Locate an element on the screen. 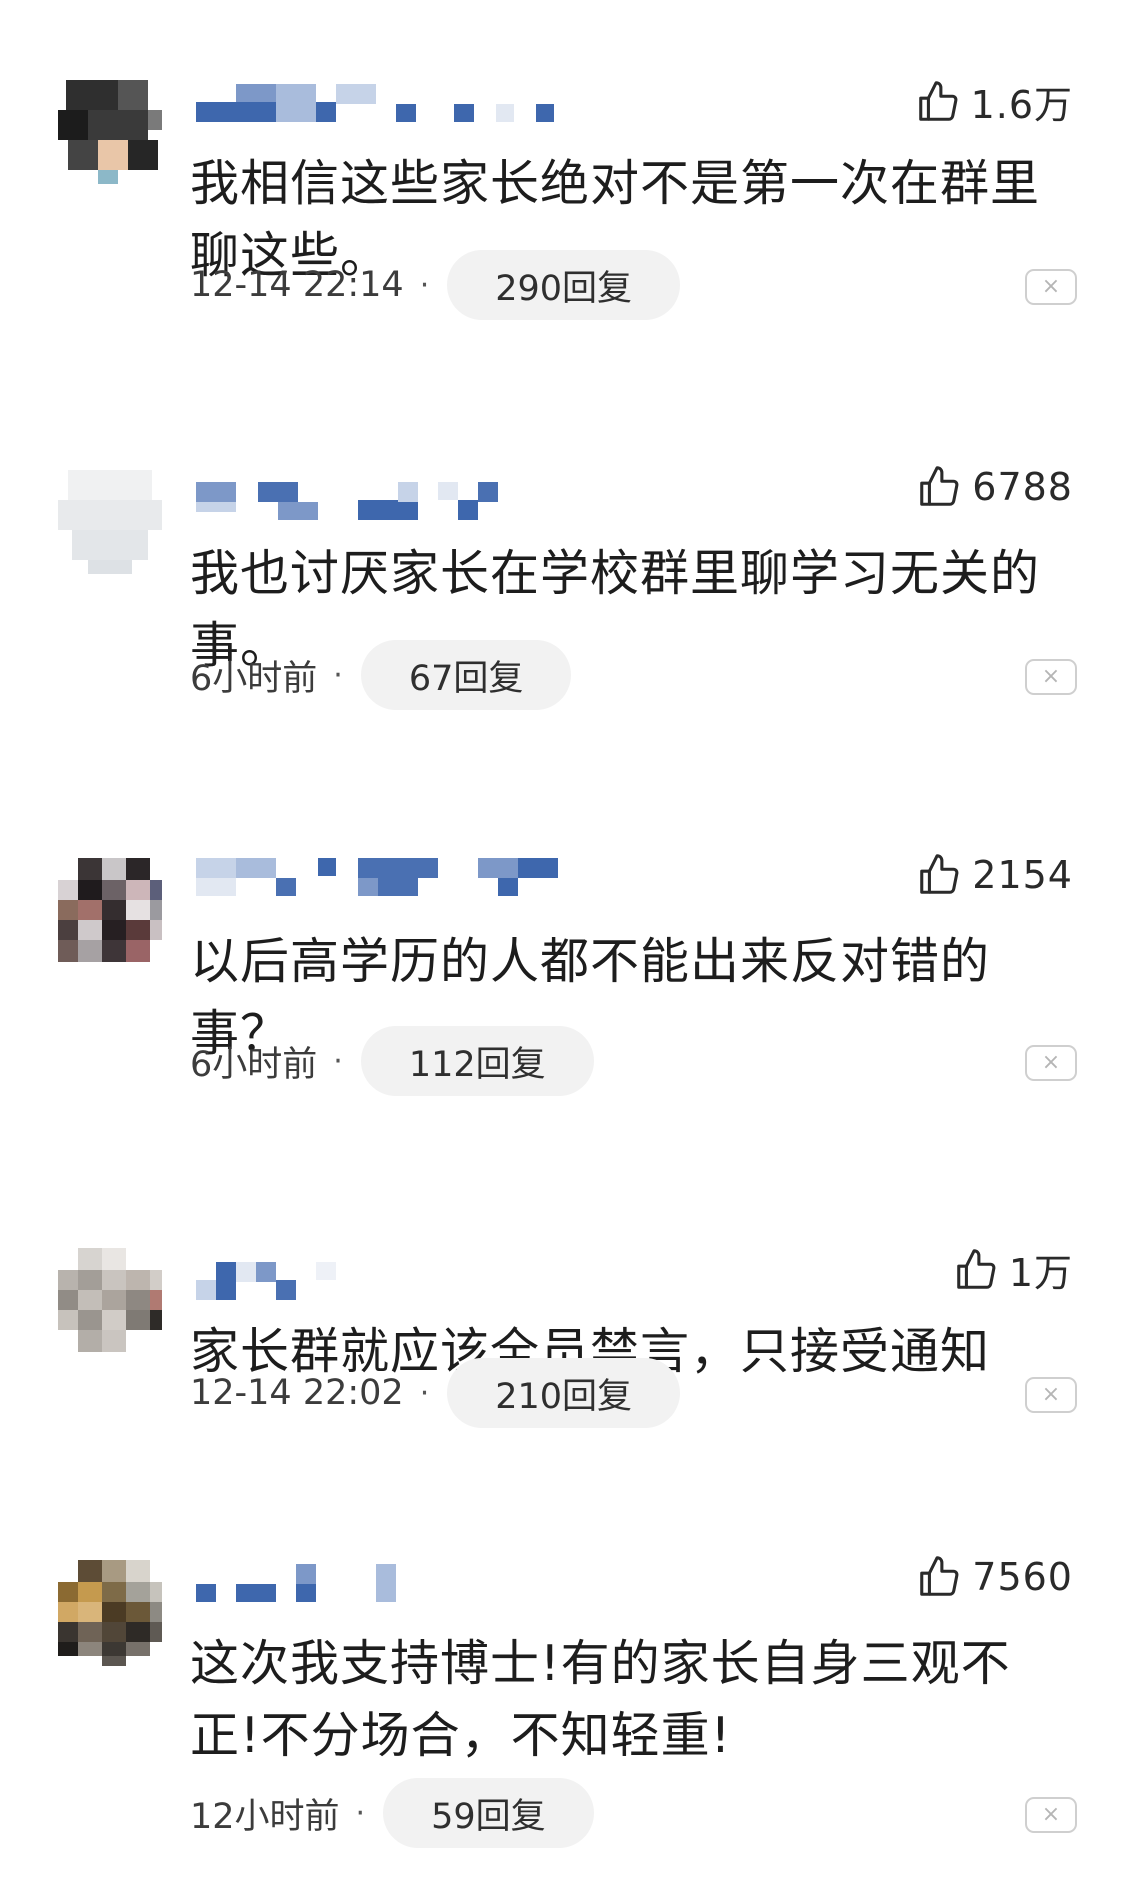  like-button: 7560 is located at coordinates (994, 1577).